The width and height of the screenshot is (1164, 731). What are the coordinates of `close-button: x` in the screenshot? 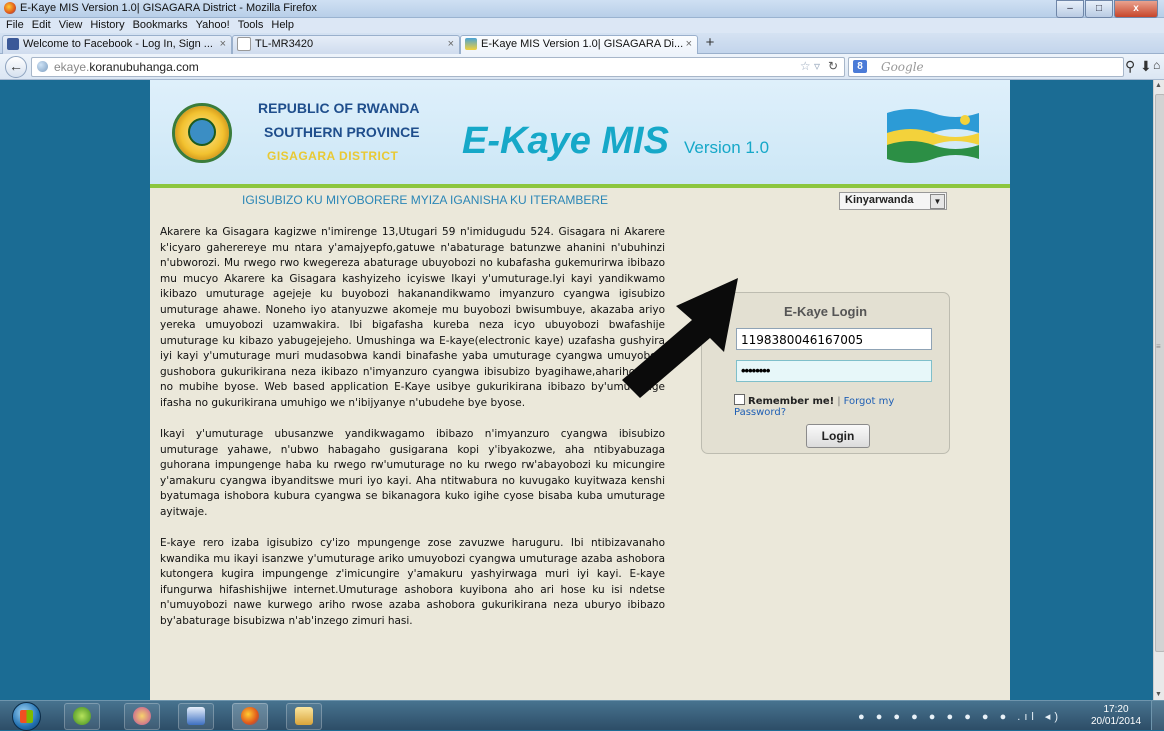 It's located at (1136, 9).